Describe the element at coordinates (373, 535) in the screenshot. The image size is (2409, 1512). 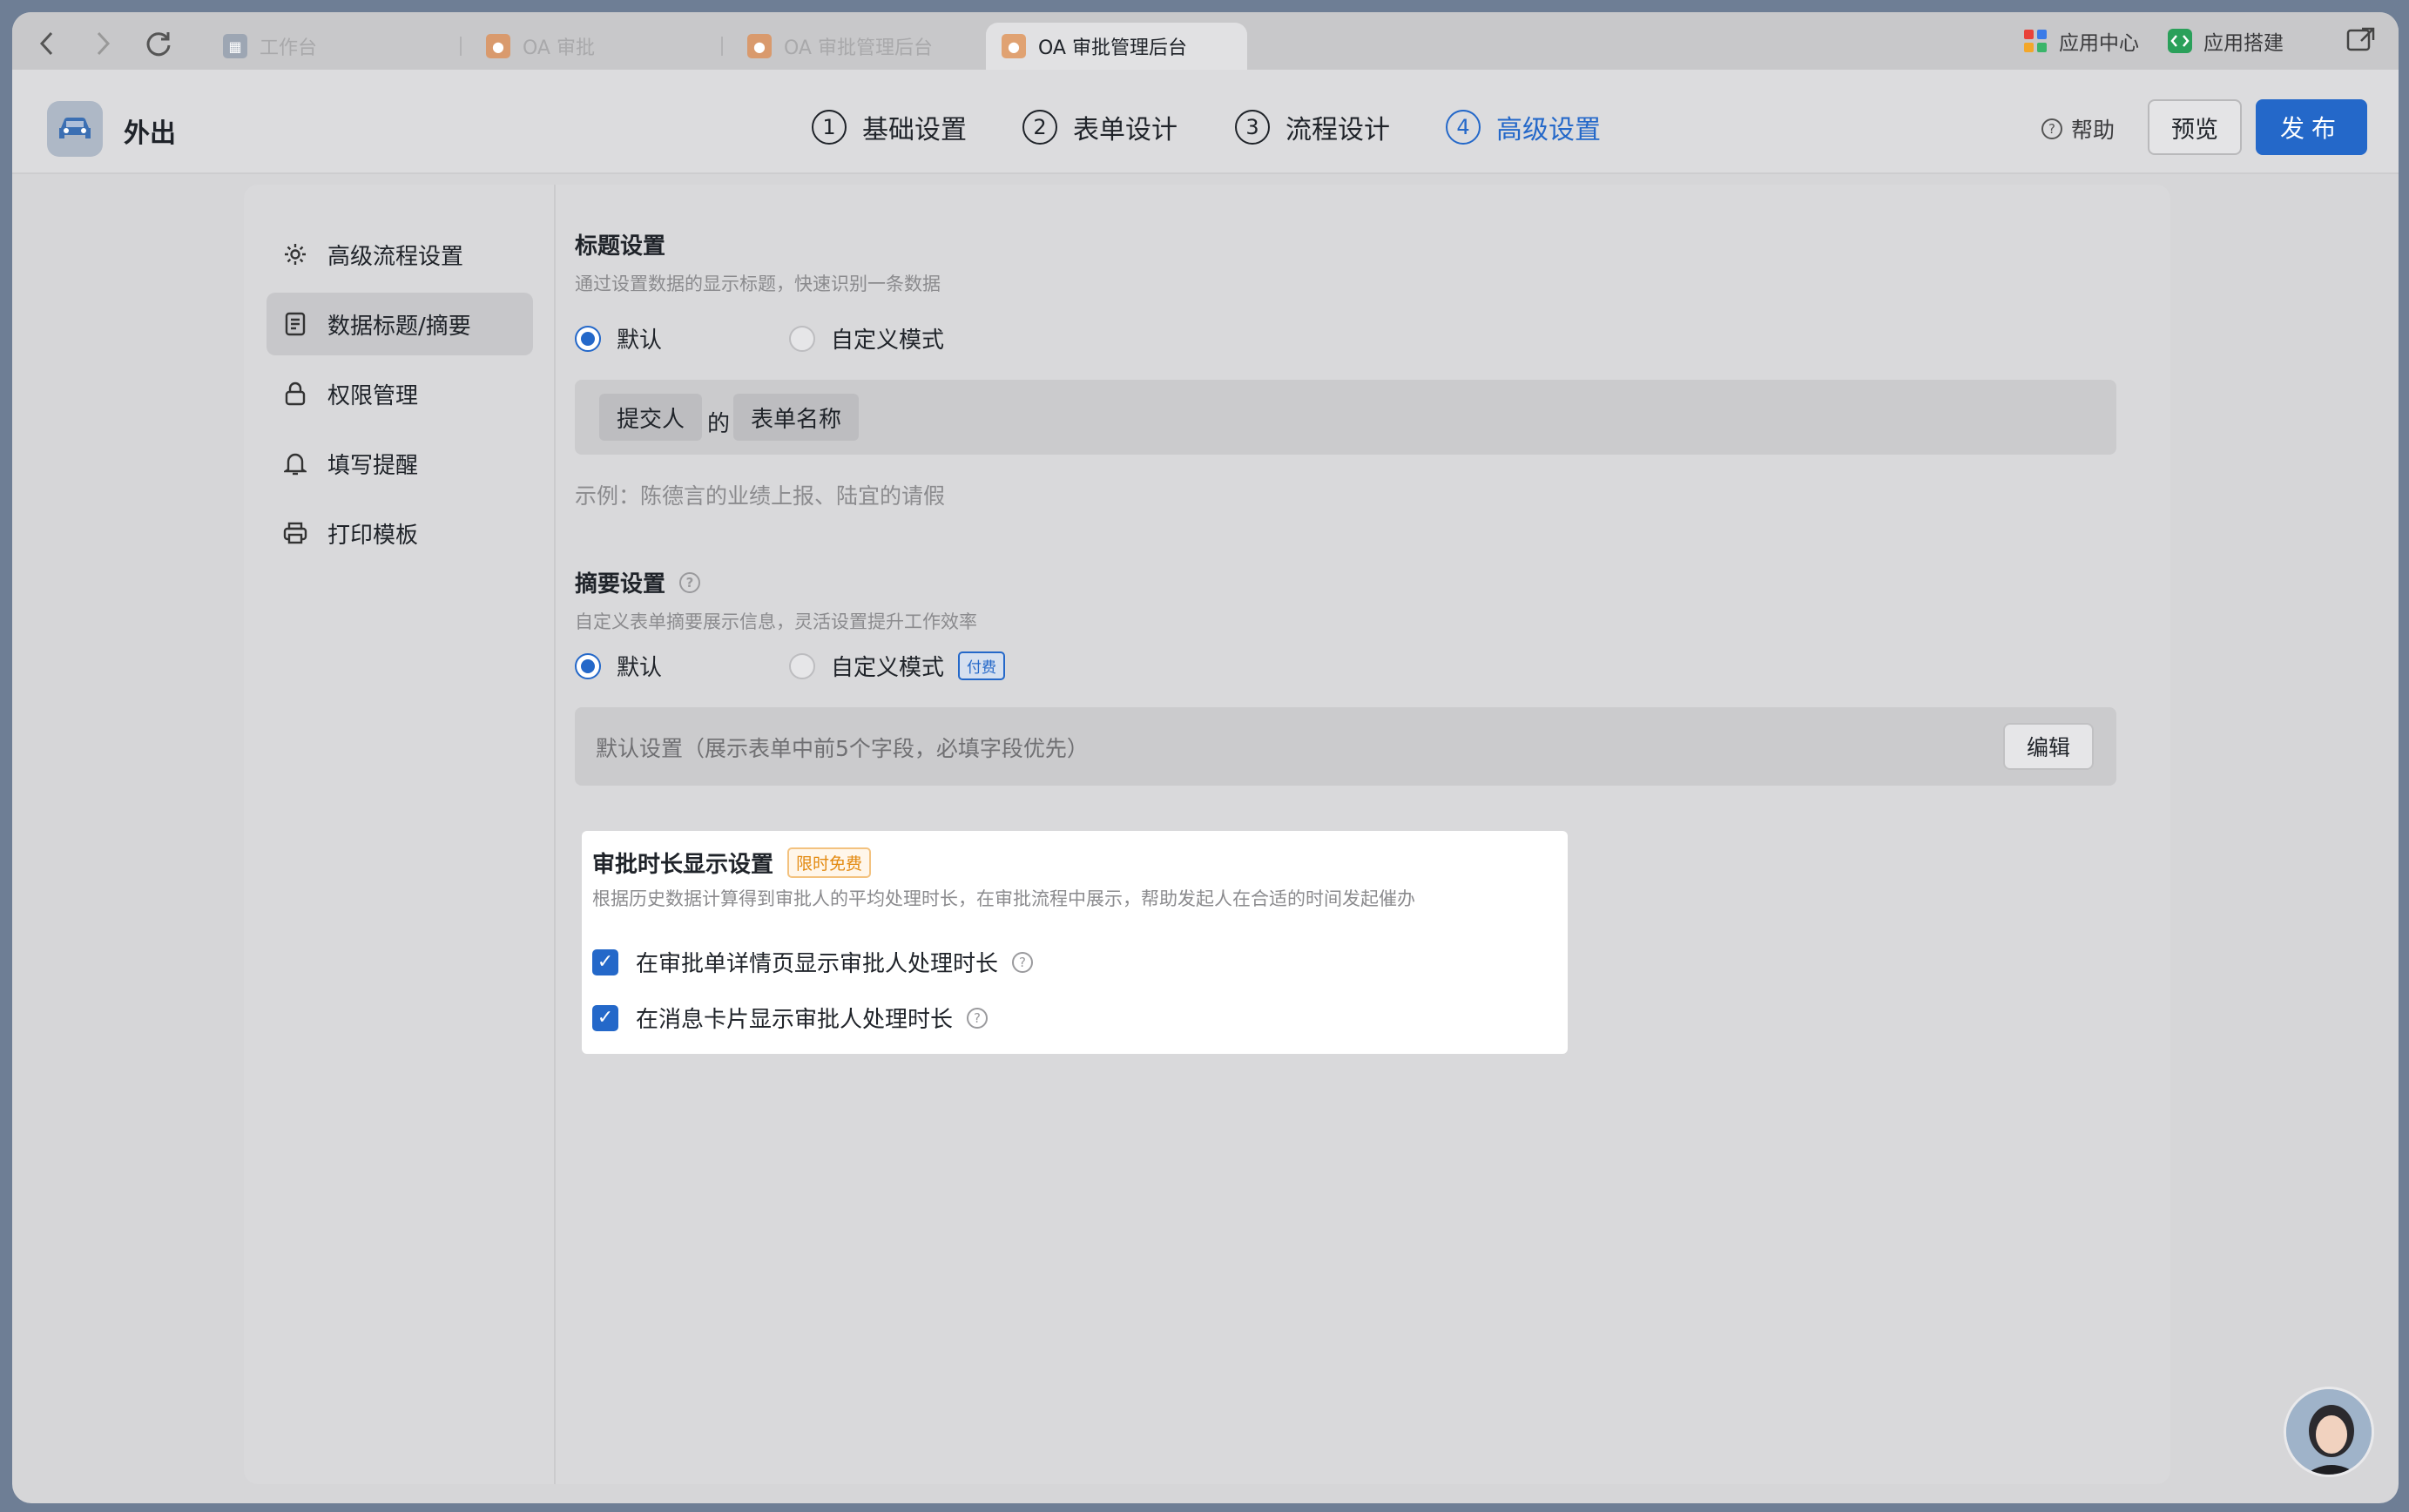
I see `sidebar-item-label: 打印模板` at that location.